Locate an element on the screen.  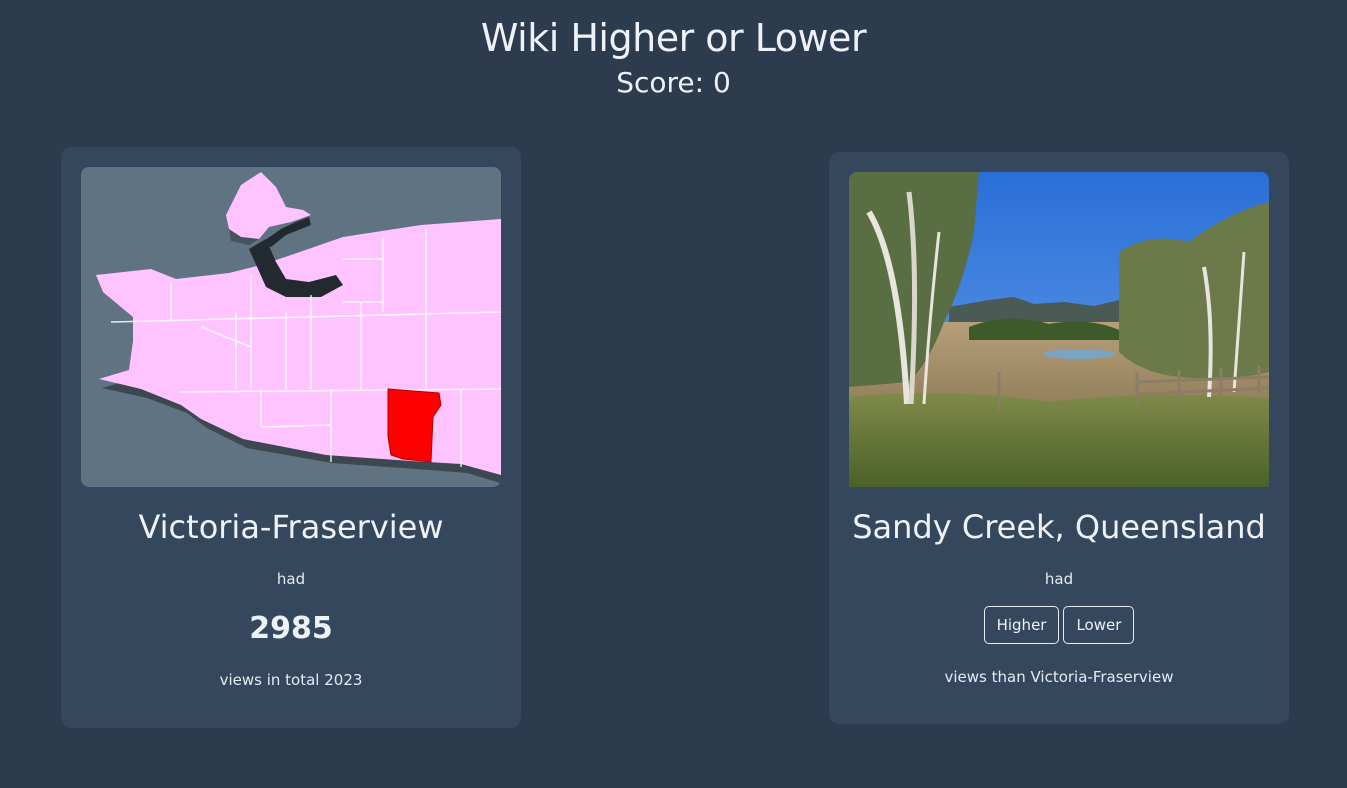
score-display: Score: 0 is located at coordinates (673, 82).